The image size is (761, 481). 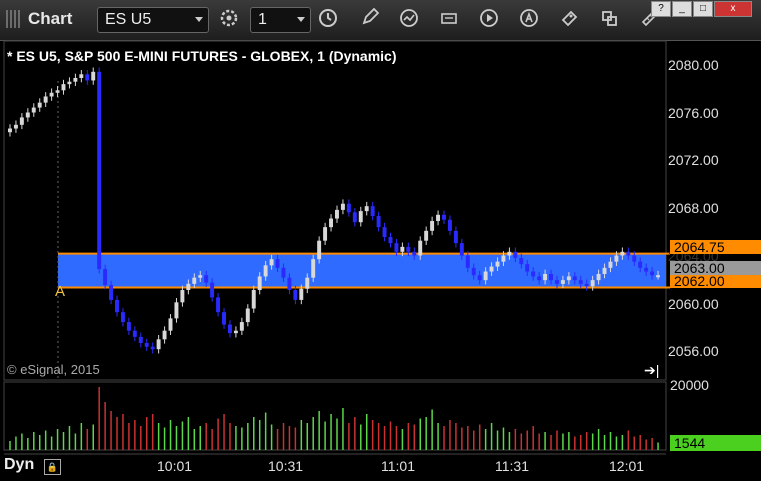 I want to click on time-tick: 11:31, so click(x=512, y=466).